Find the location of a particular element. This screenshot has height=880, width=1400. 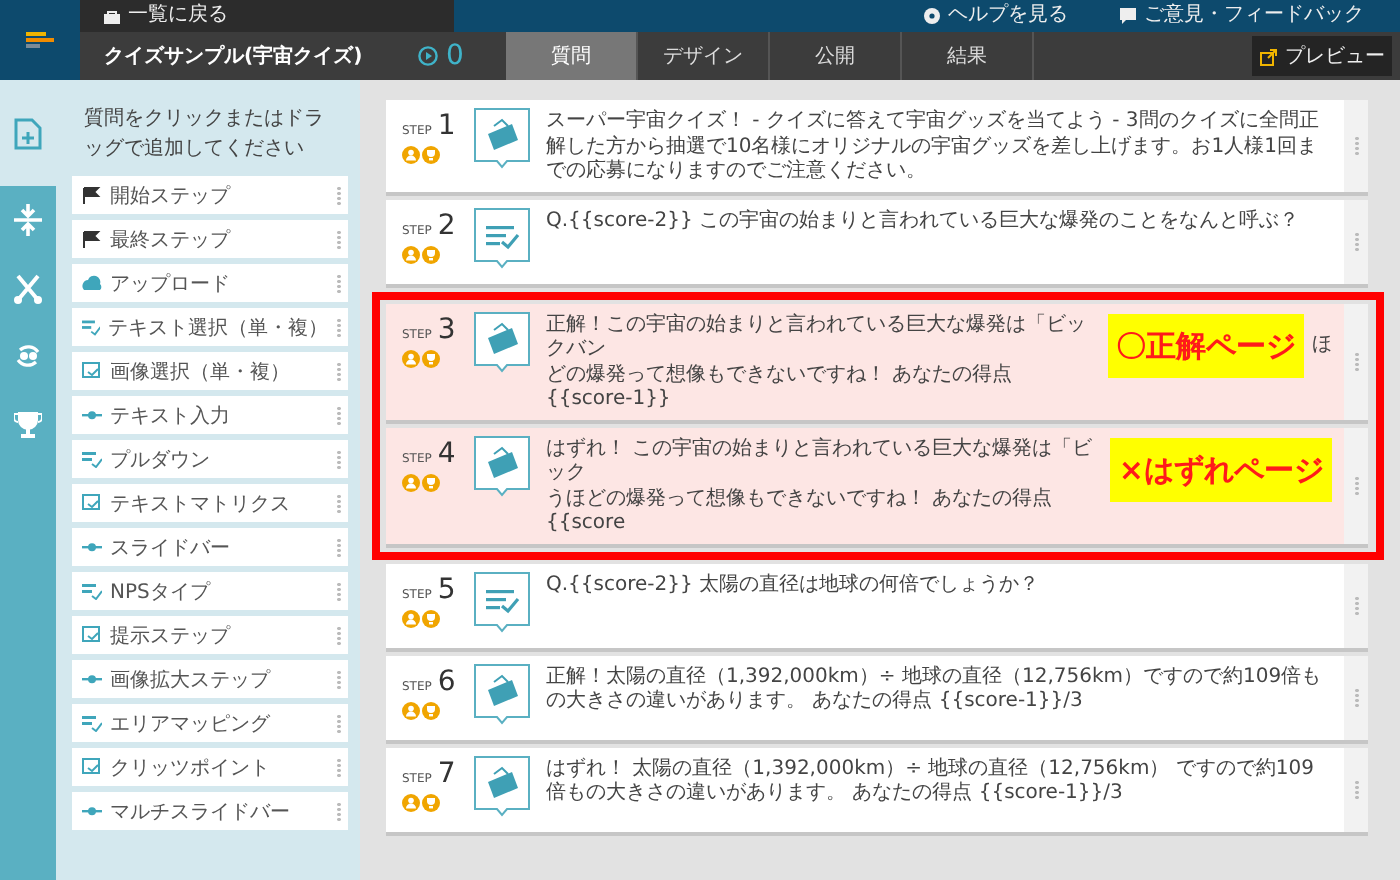

play-icon is located at coordinates (428, 56).